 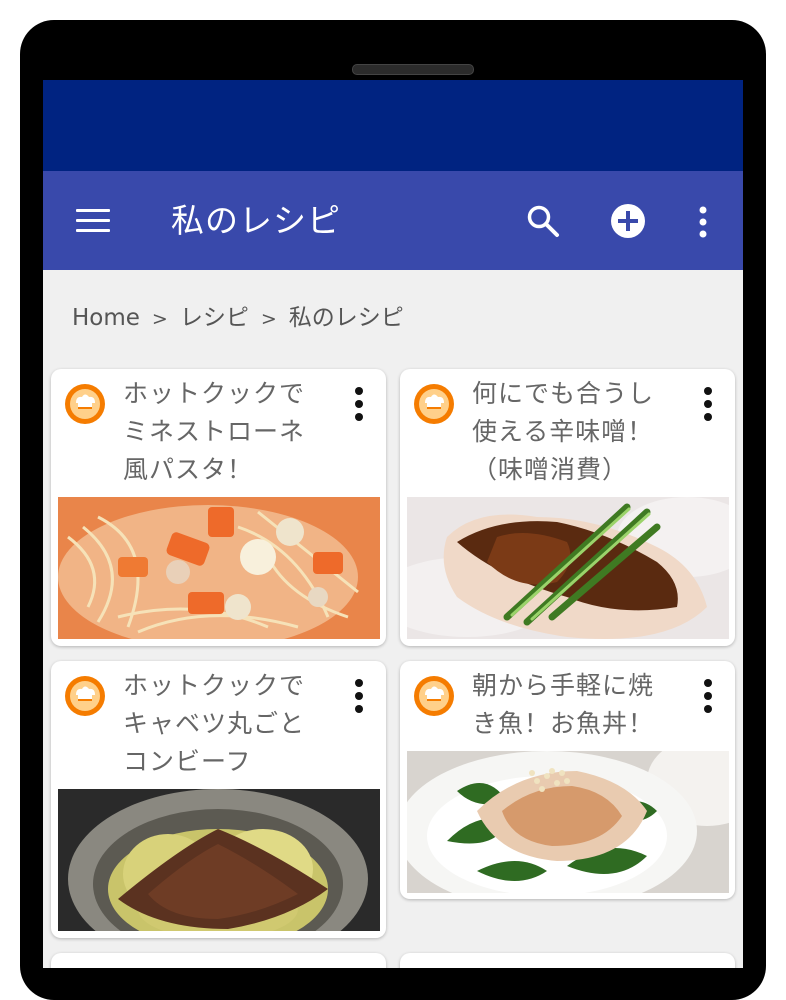 What do you see at coordinates (93, 222) in the screenshot?
I see `menu-icon` at bounding box center [93, 222].